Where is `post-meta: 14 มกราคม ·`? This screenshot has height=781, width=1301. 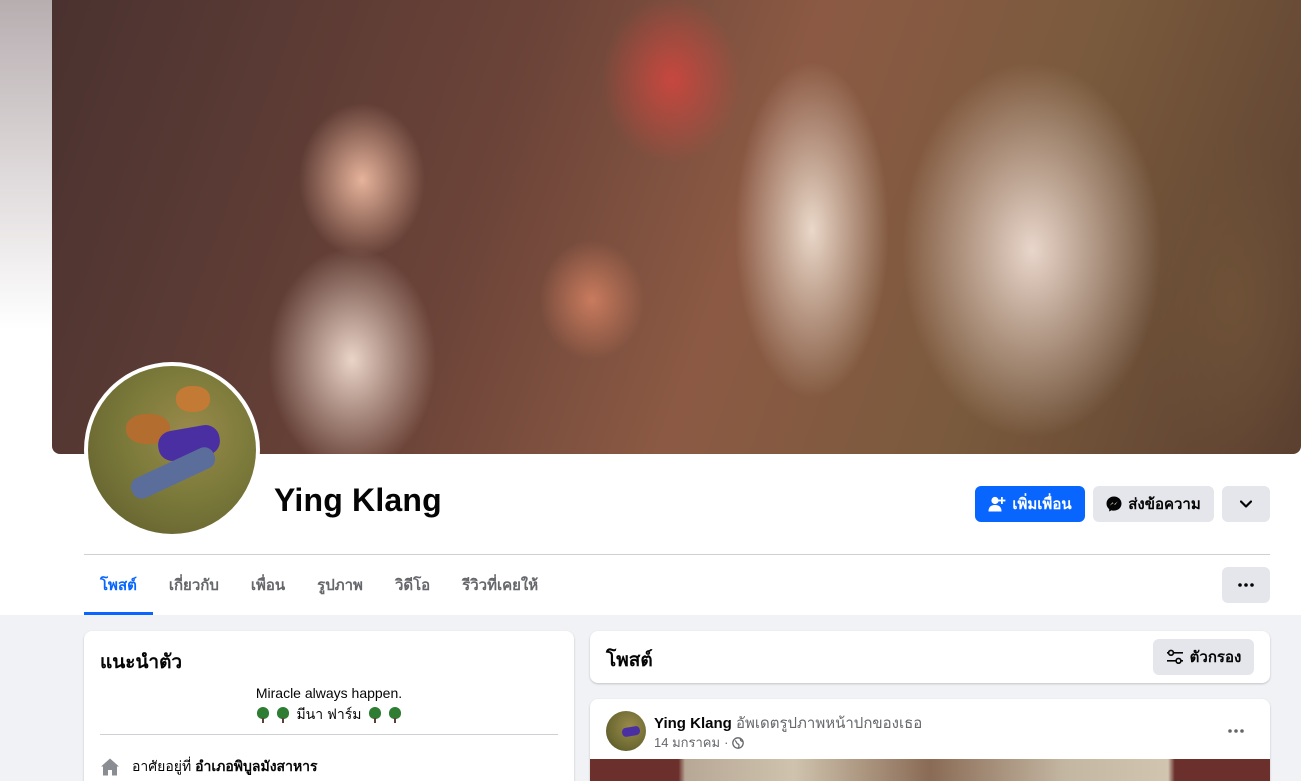
post-meta: 14 มกราคม · is located at coordinates (699, 742).